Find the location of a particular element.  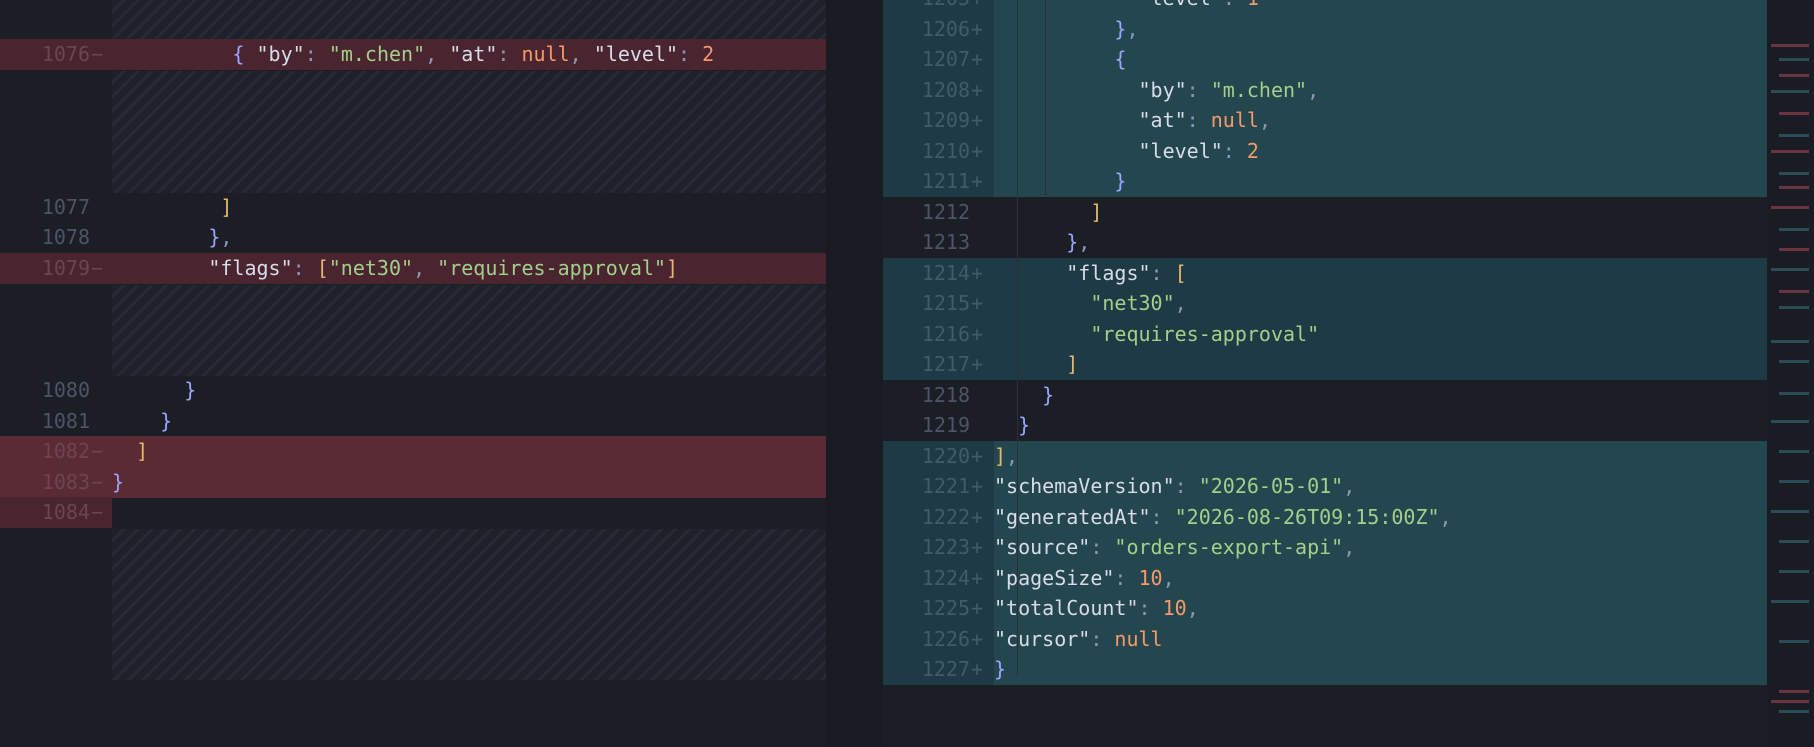

code-line: "source": "orders-export-api", is located at coordinates (1380, 547).